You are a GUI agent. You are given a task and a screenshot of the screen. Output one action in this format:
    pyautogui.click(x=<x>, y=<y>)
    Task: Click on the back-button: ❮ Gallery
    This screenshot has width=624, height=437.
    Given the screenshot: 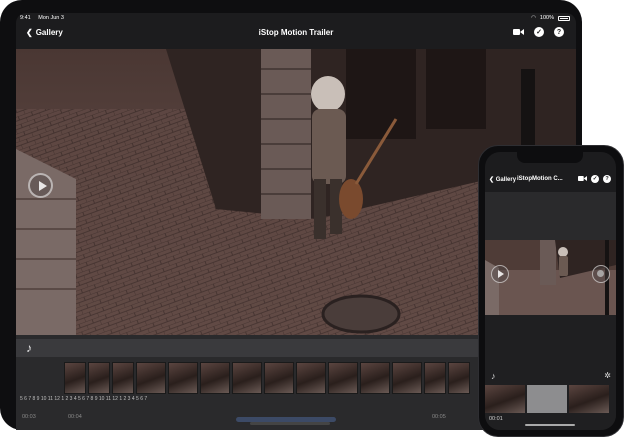 What is the action you would take?
    pyautogui.click(x=44, y=32)
    